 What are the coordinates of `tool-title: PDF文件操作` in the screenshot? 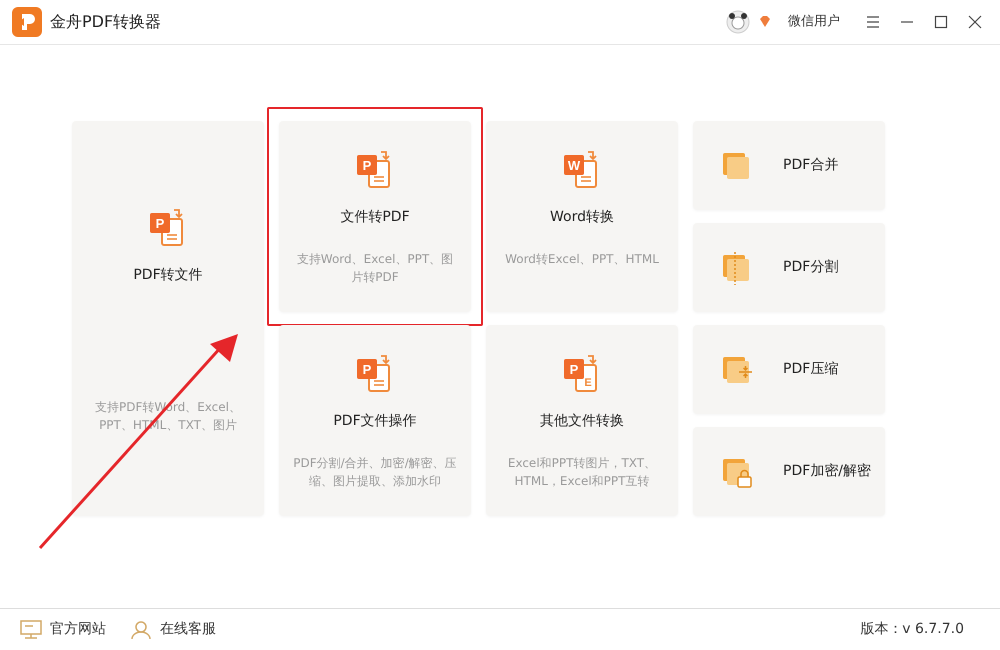 It's located at (375, 421).